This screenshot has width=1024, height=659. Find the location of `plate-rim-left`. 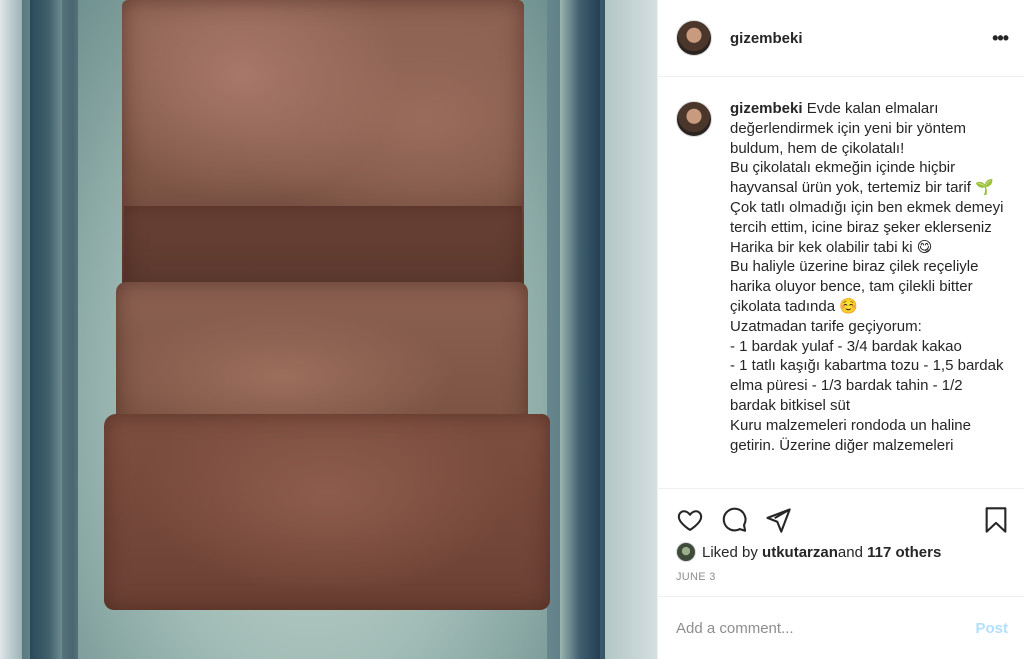

plate-rim-left is located at coordinates (46, 329).